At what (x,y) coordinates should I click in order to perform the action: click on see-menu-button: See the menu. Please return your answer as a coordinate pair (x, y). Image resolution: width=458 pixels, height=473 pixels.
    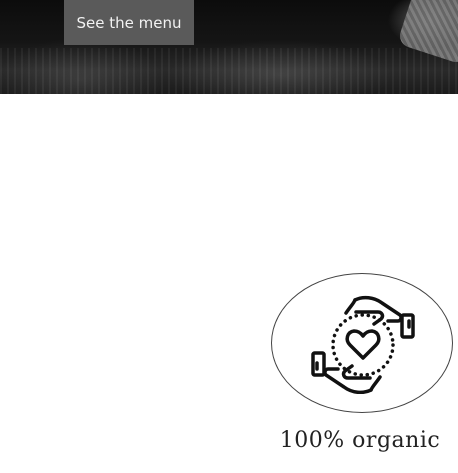
    Looking at the image, I should click on (129, 22).